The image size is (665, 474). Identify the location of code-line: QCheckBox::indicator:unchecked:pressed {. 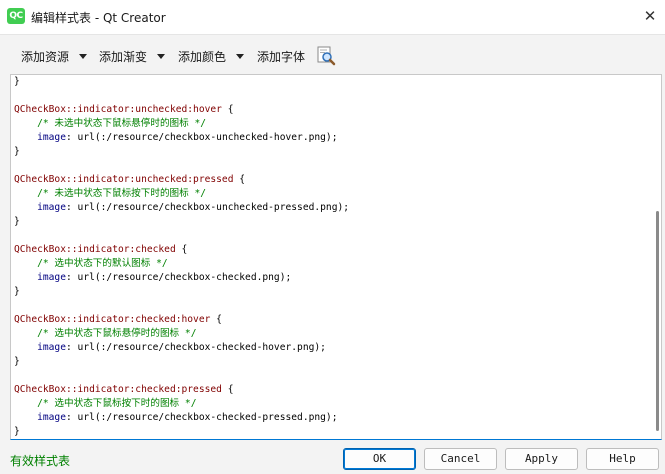
(181, 180).